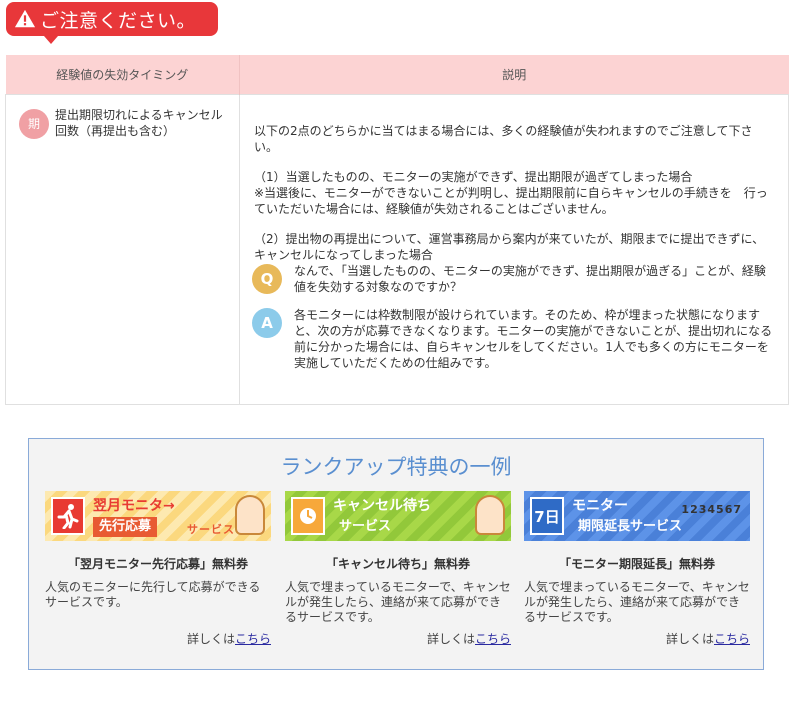 Image resolution: width=794 pixels, height=711 pixels. I want to click on calendar-icon: 7日, so click(547, 516).